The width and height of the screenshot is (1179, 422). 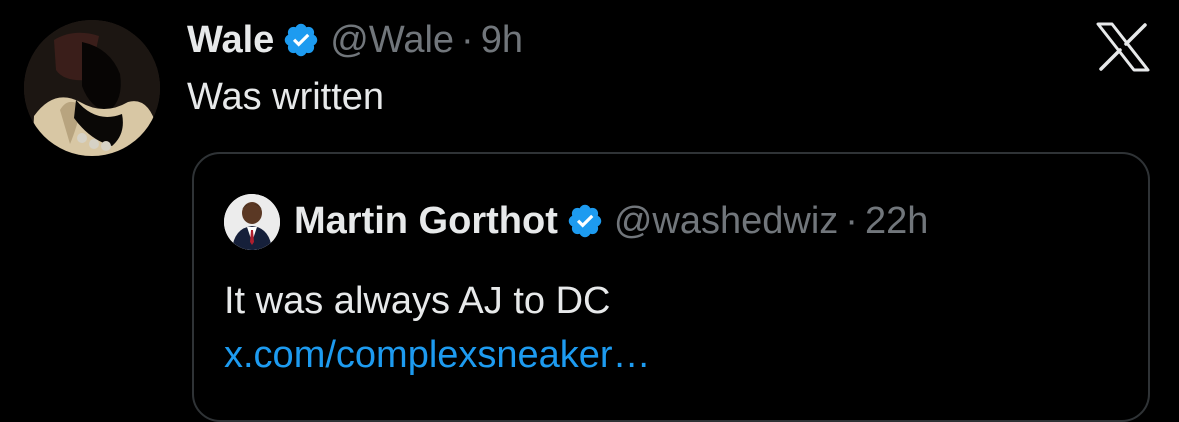 I want to click on author-name: Wale, so click(x=230, y=40).